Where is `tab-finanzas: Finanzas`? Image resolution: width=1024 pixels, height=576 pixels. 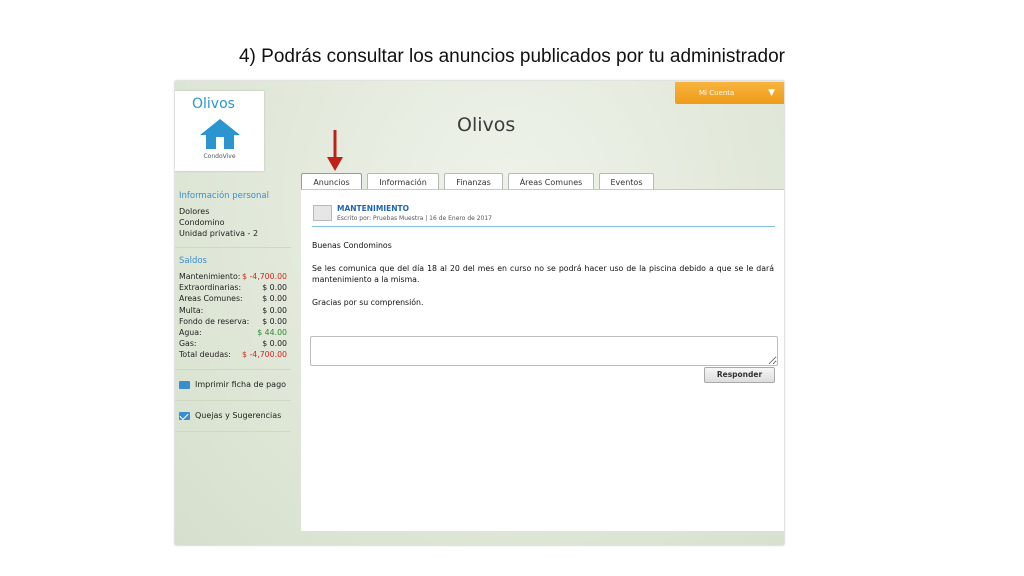 tab-finanzas: Finanzas is located at coordinates (473, 181).